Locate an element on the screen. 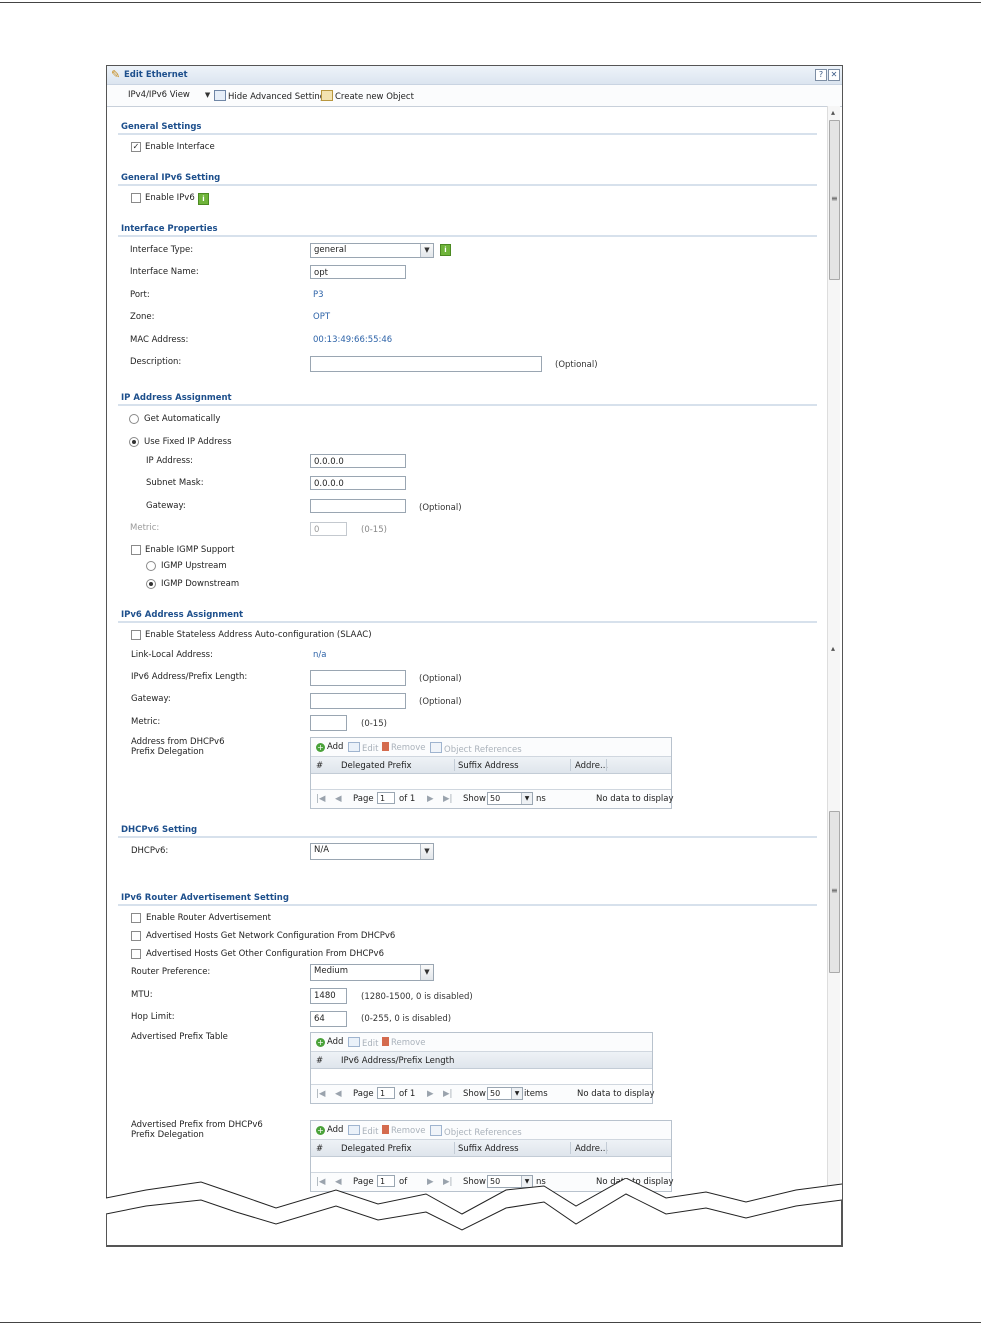  page-count: of 1 is located at coordinates (407, 1094).